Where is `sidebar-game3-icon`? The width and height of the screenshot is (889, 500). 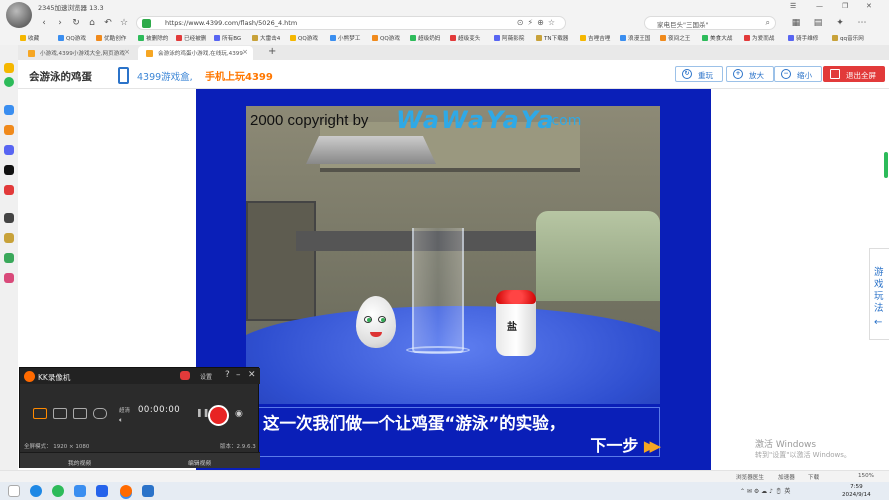 sidebar-game3-icon is located at coordinates (9, 238).